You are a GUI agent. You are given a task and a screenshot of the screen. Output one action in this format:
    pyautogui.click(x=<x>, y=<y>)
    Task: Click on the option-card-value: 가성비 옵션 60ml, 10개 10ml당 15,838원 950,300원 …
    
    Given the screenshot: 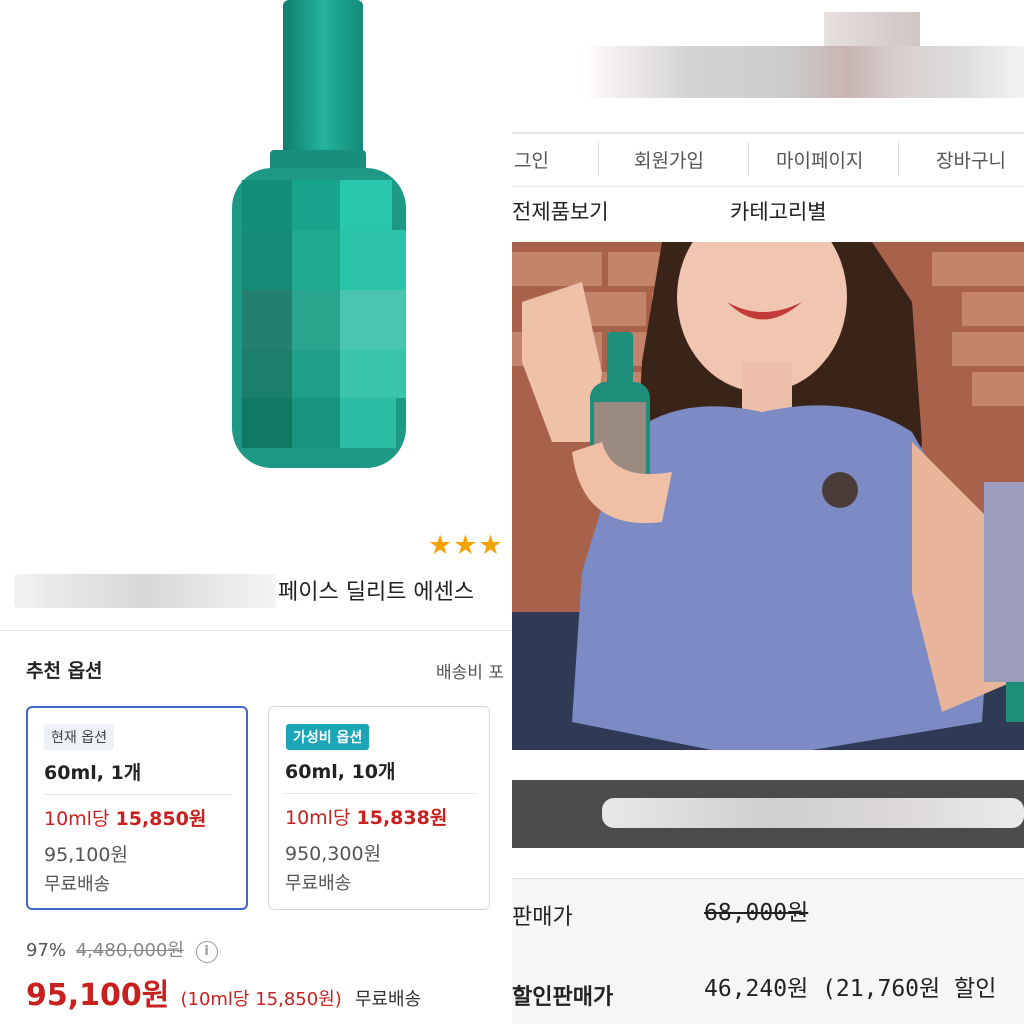 What is the action you would take?
    pyautogui.click(x=379, y=808)
    